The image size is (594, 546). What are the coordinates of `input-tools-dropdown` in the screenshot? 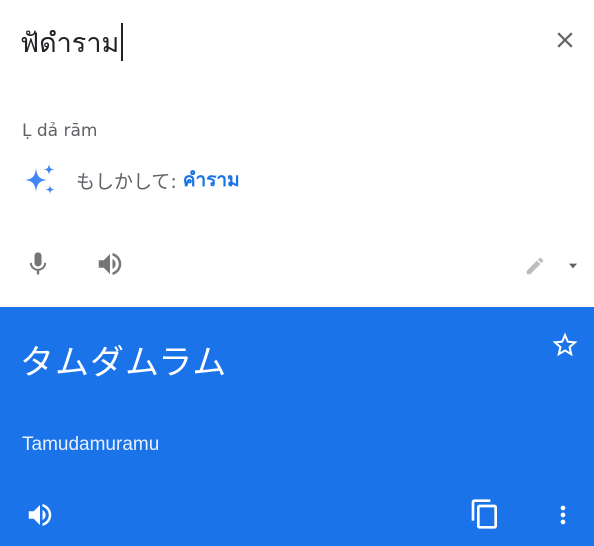 It's located at (573, 266).